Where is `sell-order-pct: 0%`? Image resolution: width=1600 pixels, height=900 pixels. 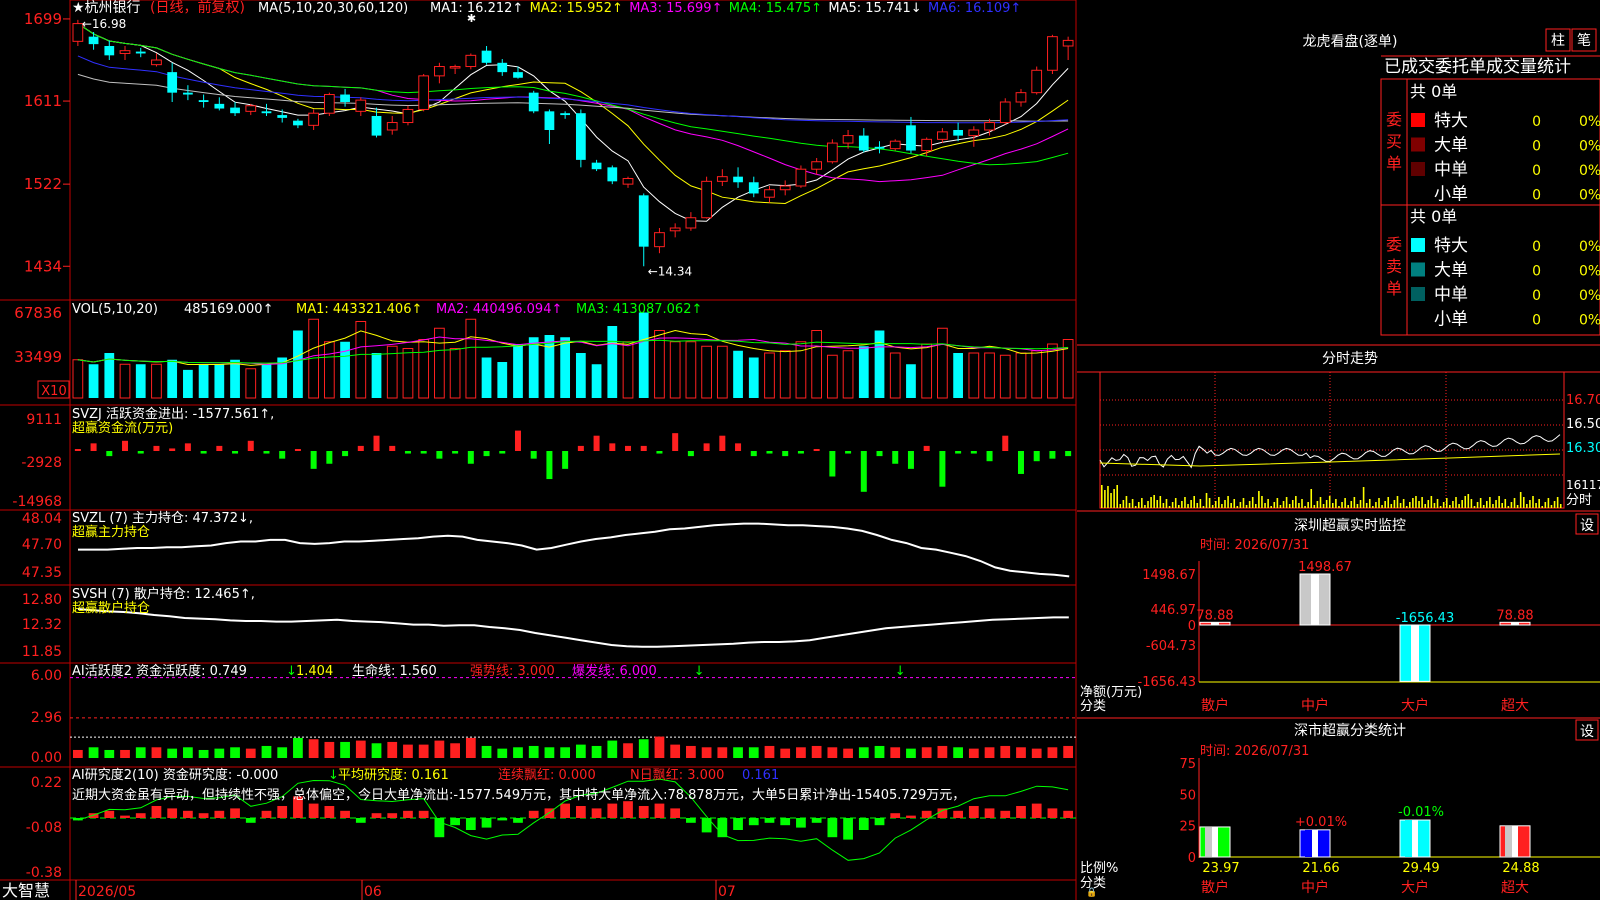 sell-order-pct: 0% is located at coordinates (1589, 321).